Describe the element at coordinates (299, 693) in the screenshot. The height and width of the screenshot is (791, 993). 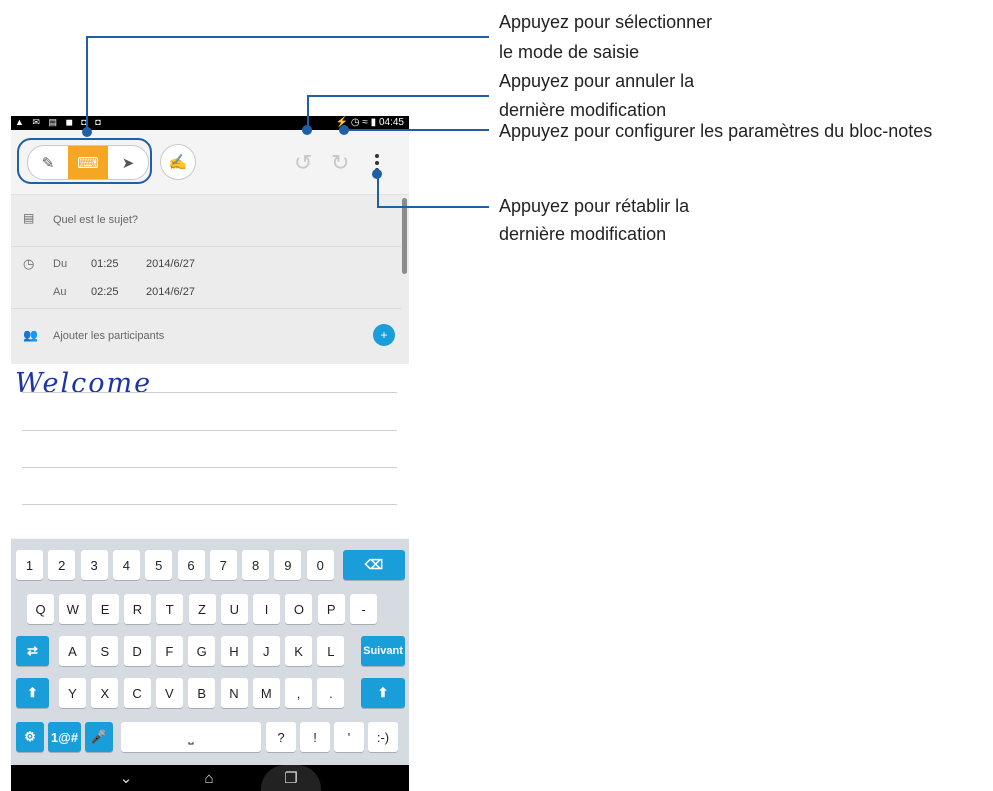
I see `key-row4-7: ,` at that location.